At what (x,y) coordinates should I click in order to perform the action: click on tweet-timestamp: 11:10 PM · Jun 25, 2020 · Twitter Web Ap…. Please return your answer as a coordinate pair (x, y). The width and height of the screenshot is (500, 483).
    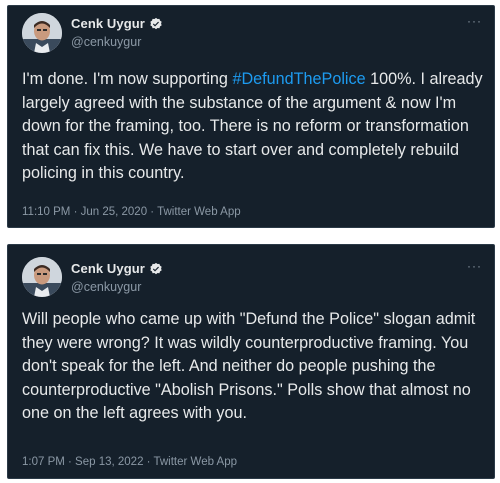
    Looking at the image, I should click on (131, 212).